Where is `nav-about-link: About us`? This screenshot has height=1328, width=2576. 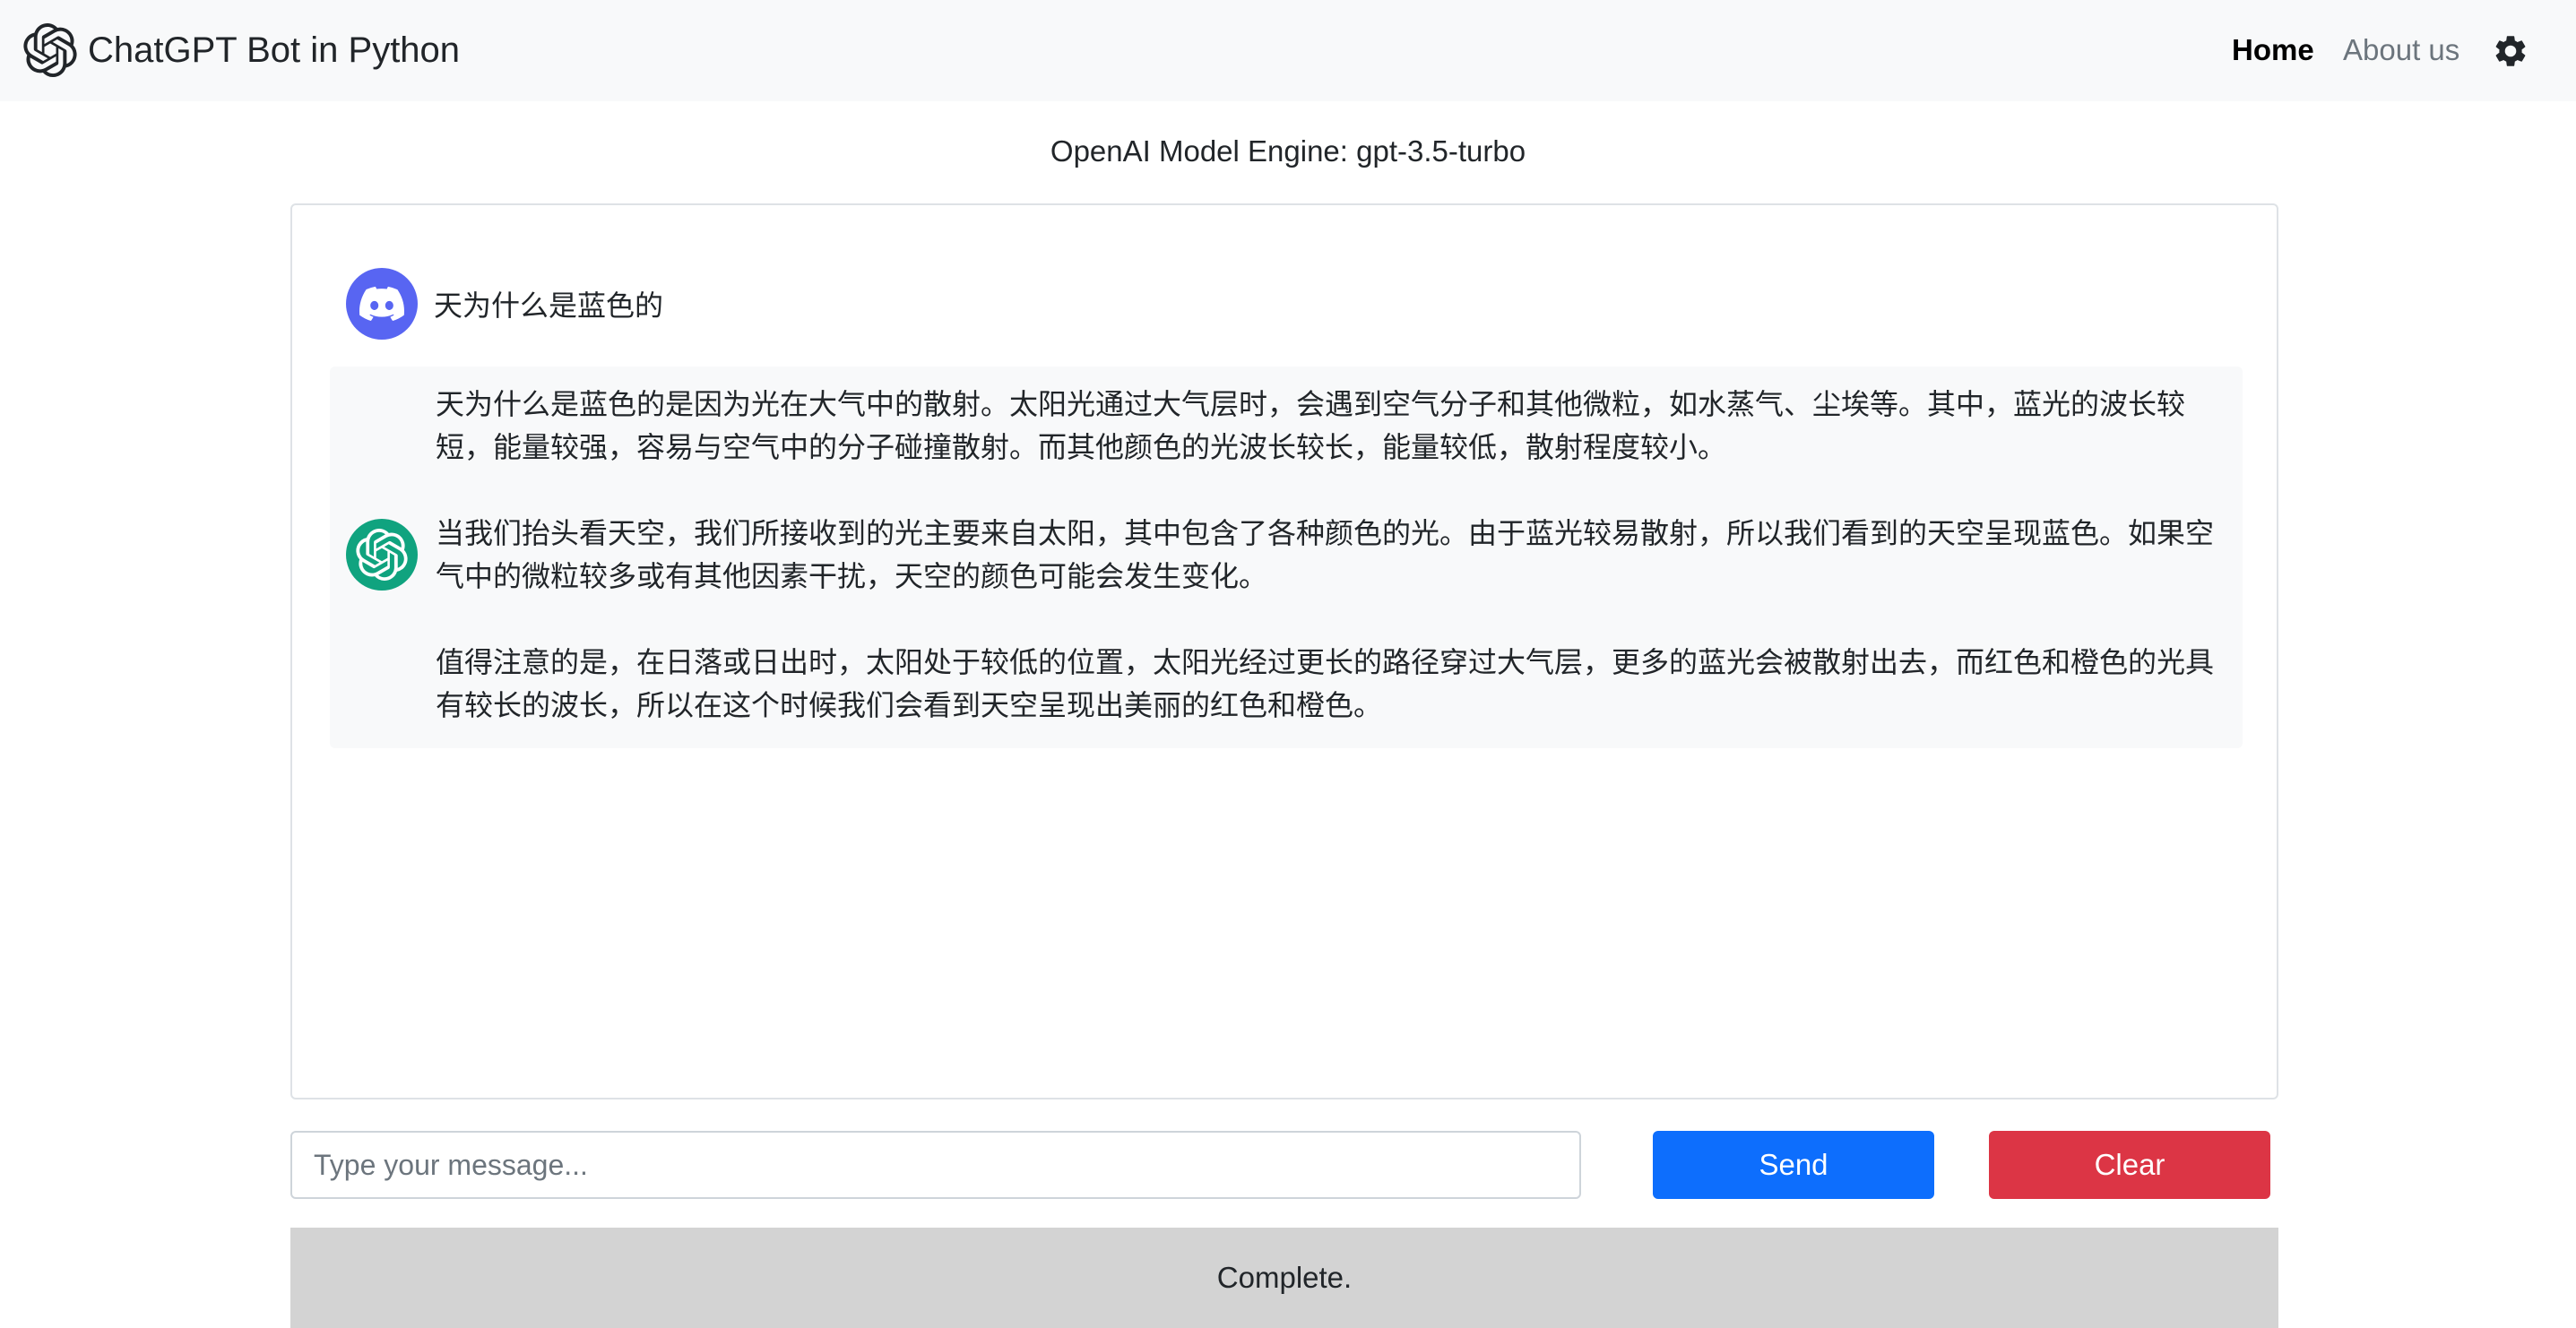 nav-about-link: About us is located at coordinates (2401, 50).